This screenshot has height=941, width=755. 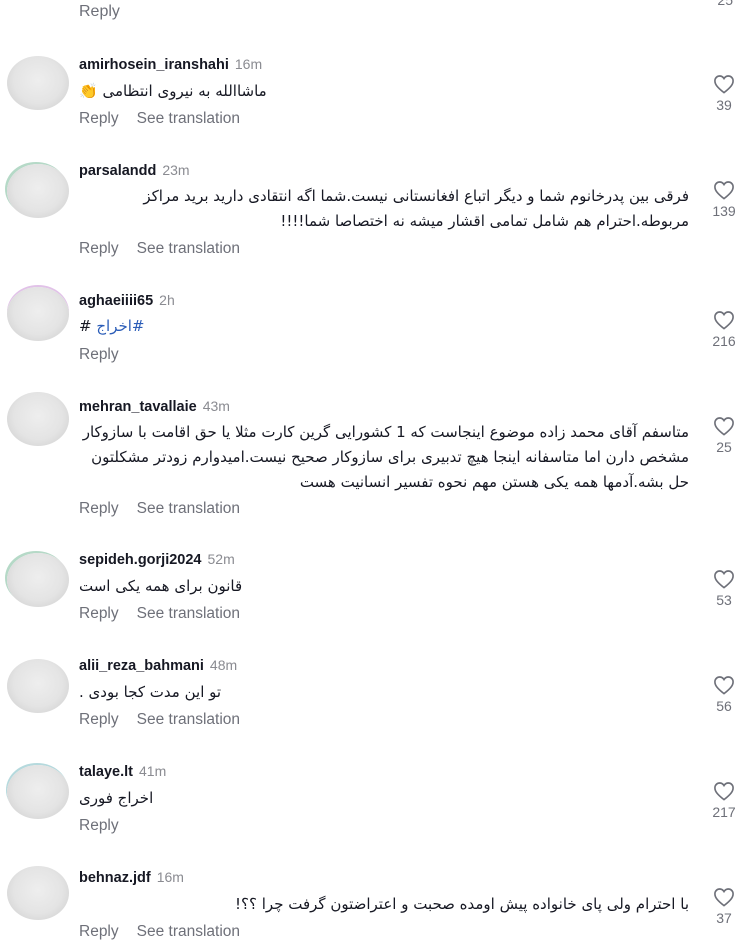 I want to click on comment-text: اخراج فوری, so click(x=116, y=798).